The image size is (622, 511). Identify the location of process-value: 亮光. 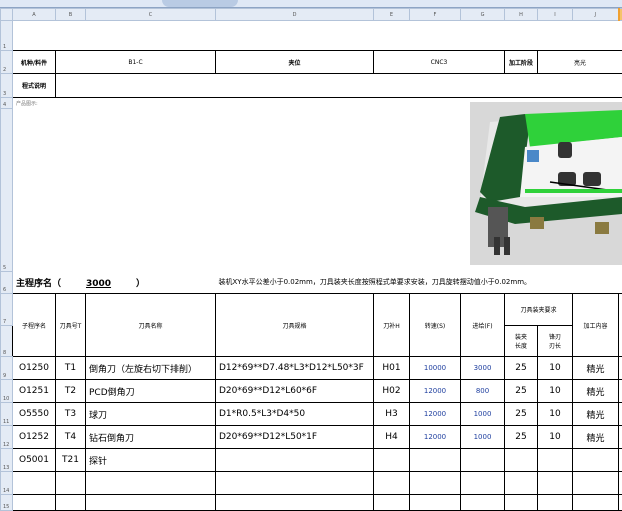
(580, 62).